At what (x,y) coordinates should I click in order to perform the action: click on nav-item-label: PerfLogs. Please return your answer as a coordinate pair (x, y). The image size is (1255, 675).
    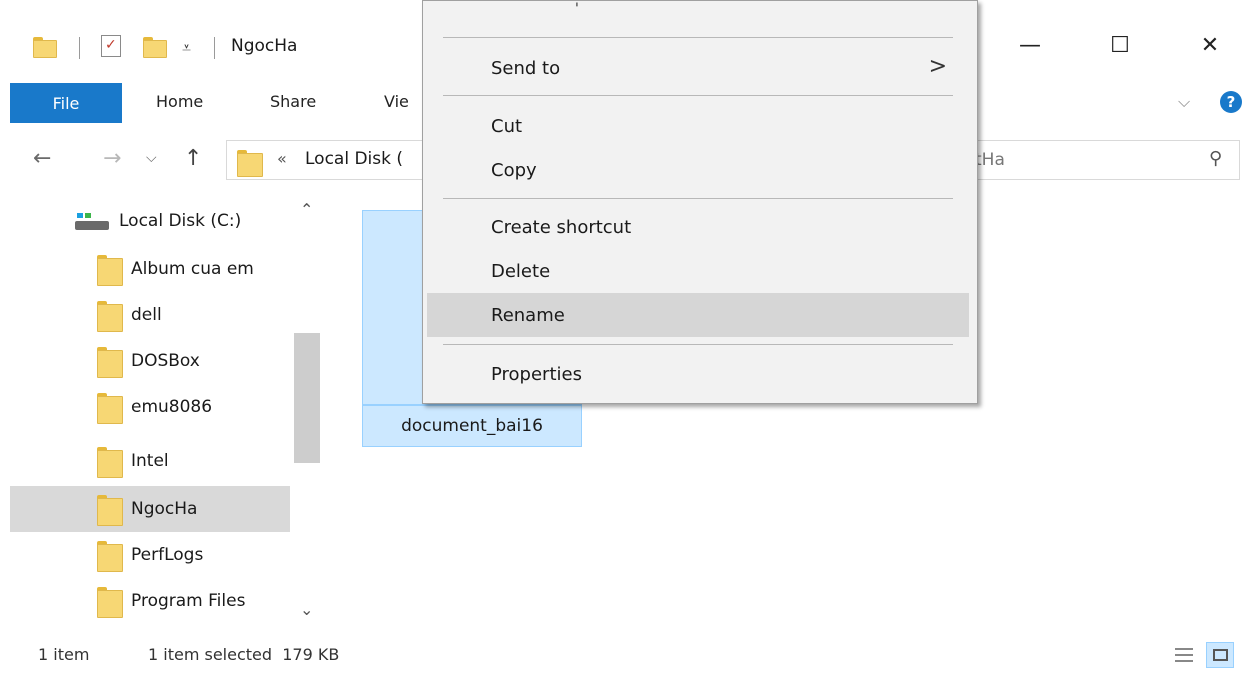
    Looking at the image, I should click on (167, 555).